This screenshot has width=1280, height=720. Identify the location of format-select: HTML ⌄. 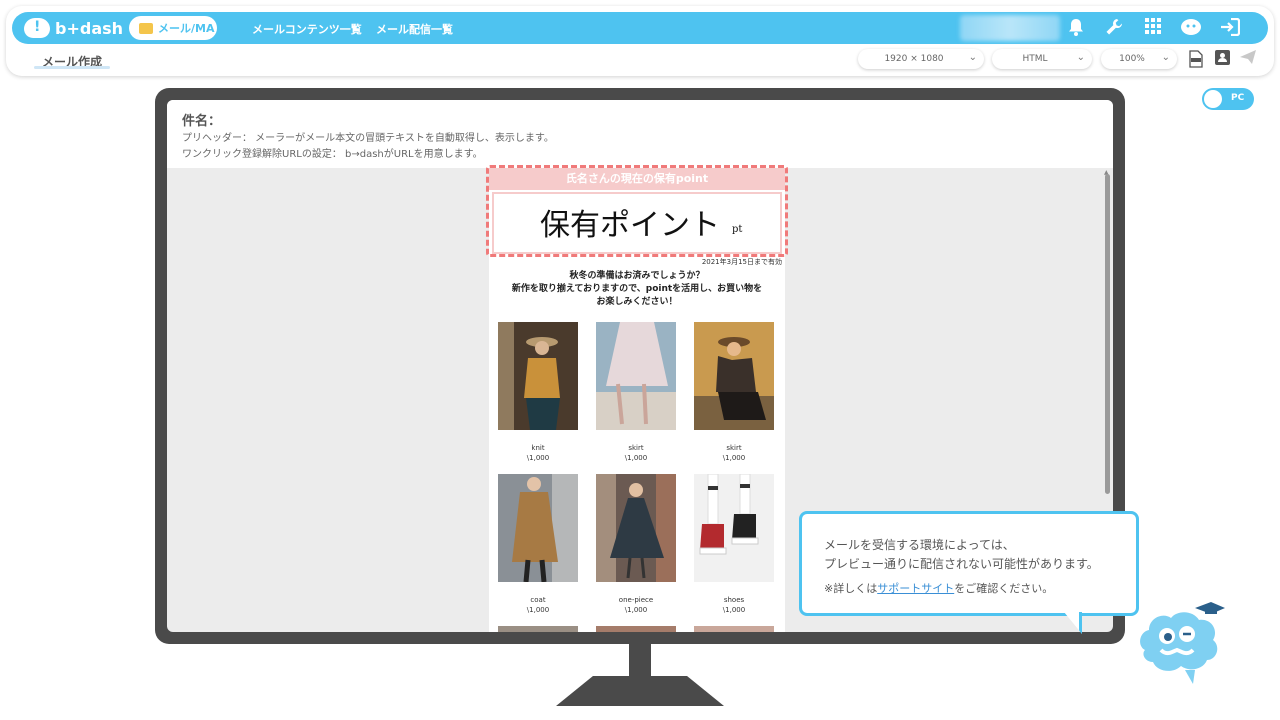
(1042, 59).